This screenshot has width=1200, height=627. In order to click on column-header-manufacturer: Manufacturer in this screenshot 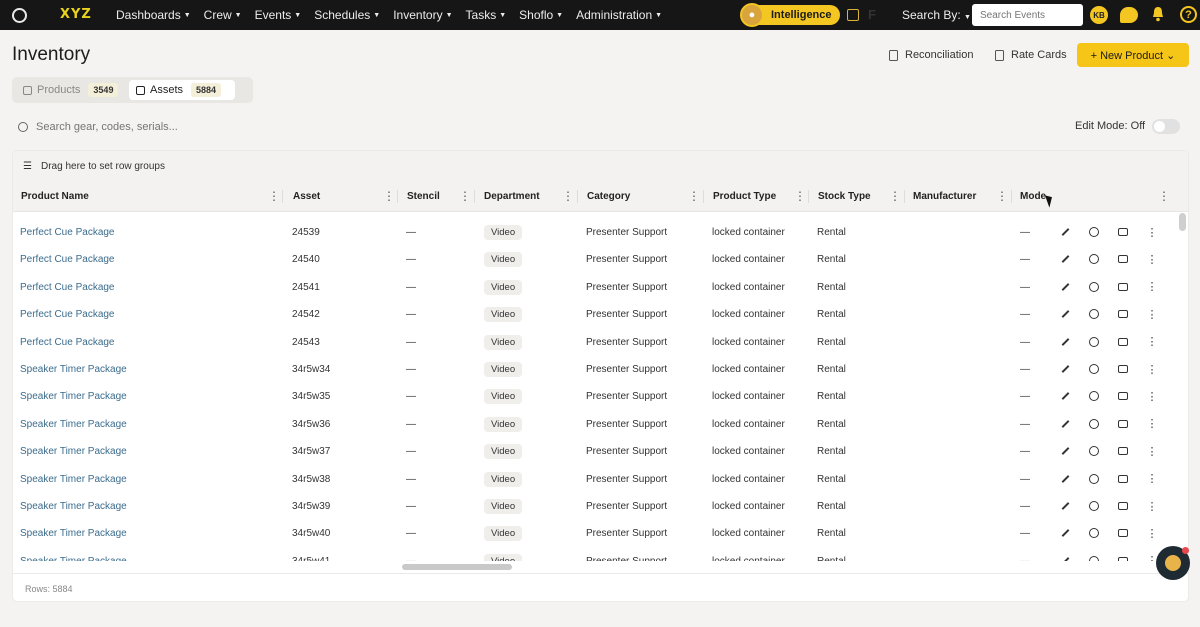, I will do `click(944, 196)`.